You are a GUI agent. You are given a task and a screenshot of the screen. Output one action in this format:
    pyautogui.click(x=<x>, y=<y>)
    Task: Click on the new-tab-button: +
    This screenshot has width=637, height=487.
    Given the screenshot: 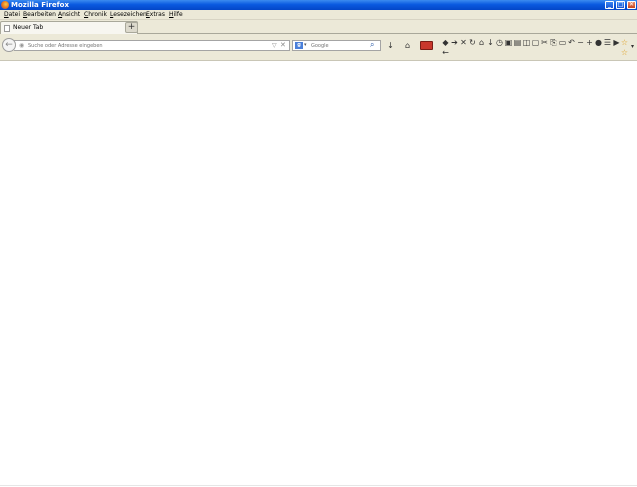 What is the action you would take?
    pyautogui.click(x=131, y=27)
    